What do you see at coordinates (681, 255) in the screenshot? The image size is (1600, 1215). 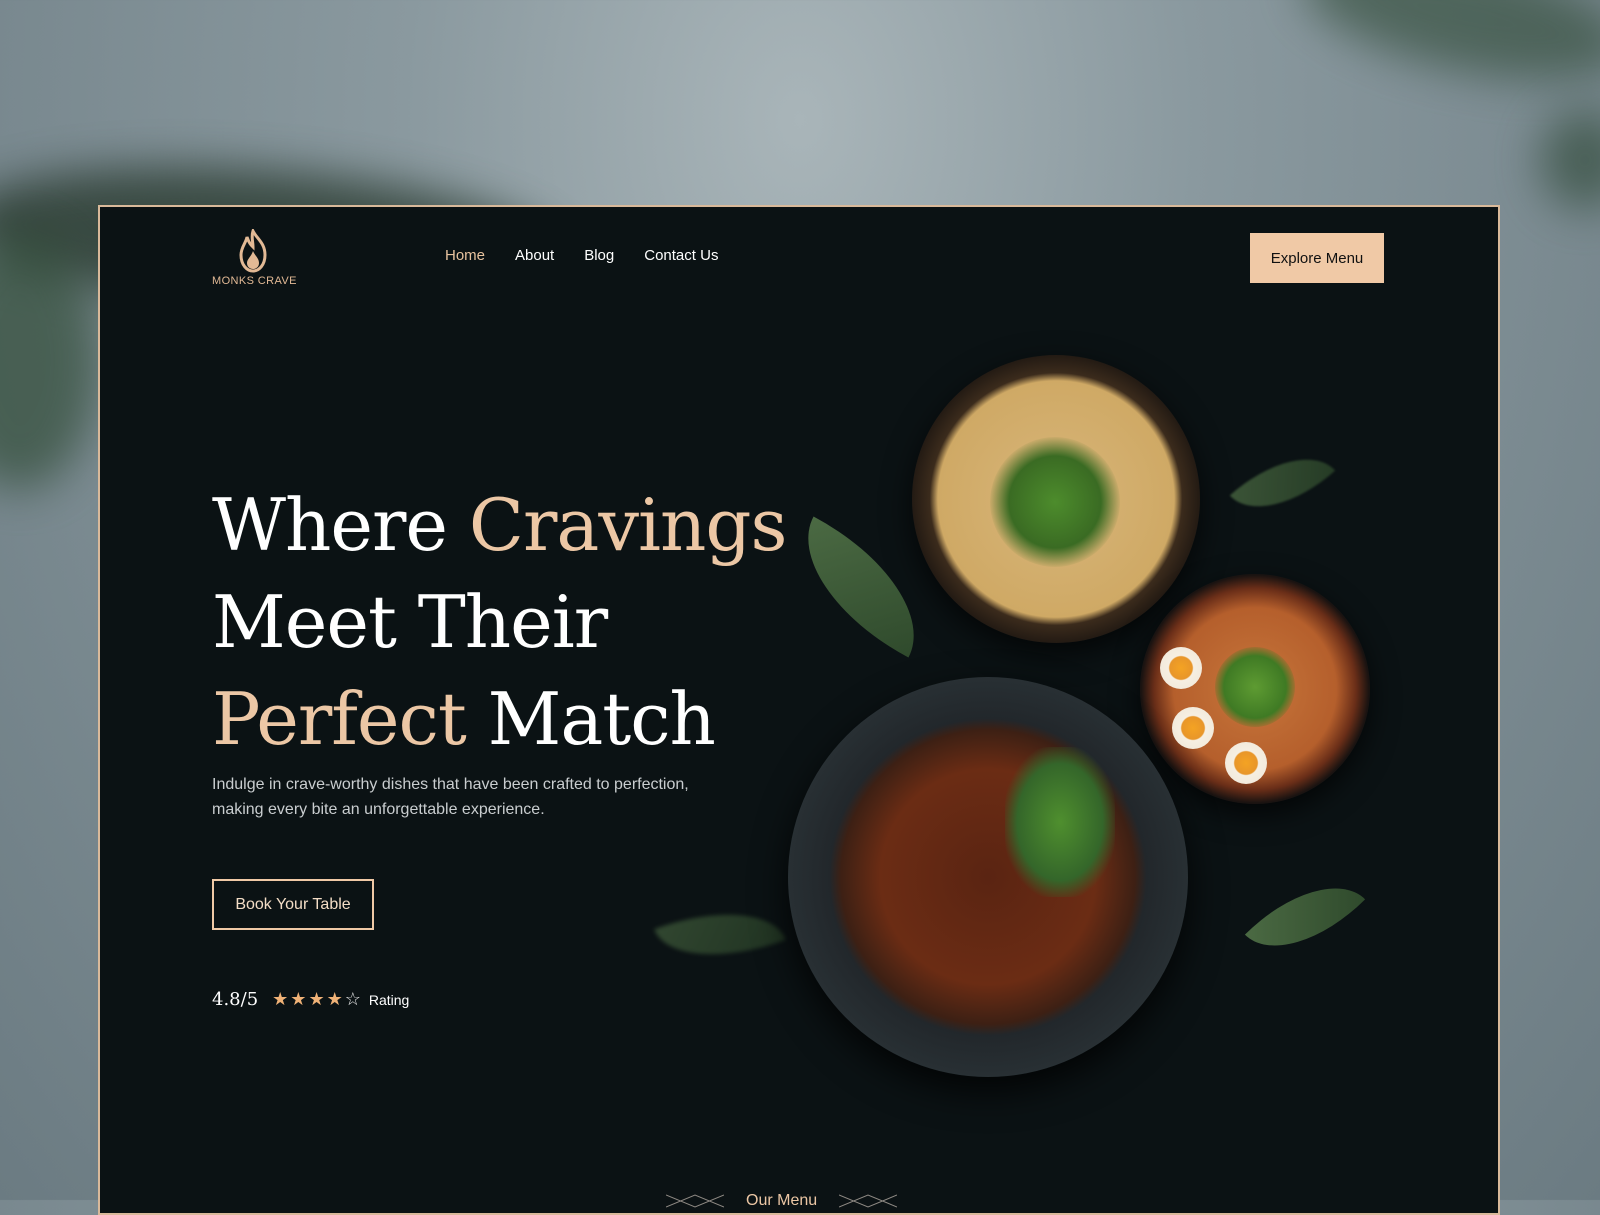 I see `nav-item-contact: Contact Us` at bounding box center [681, 255].